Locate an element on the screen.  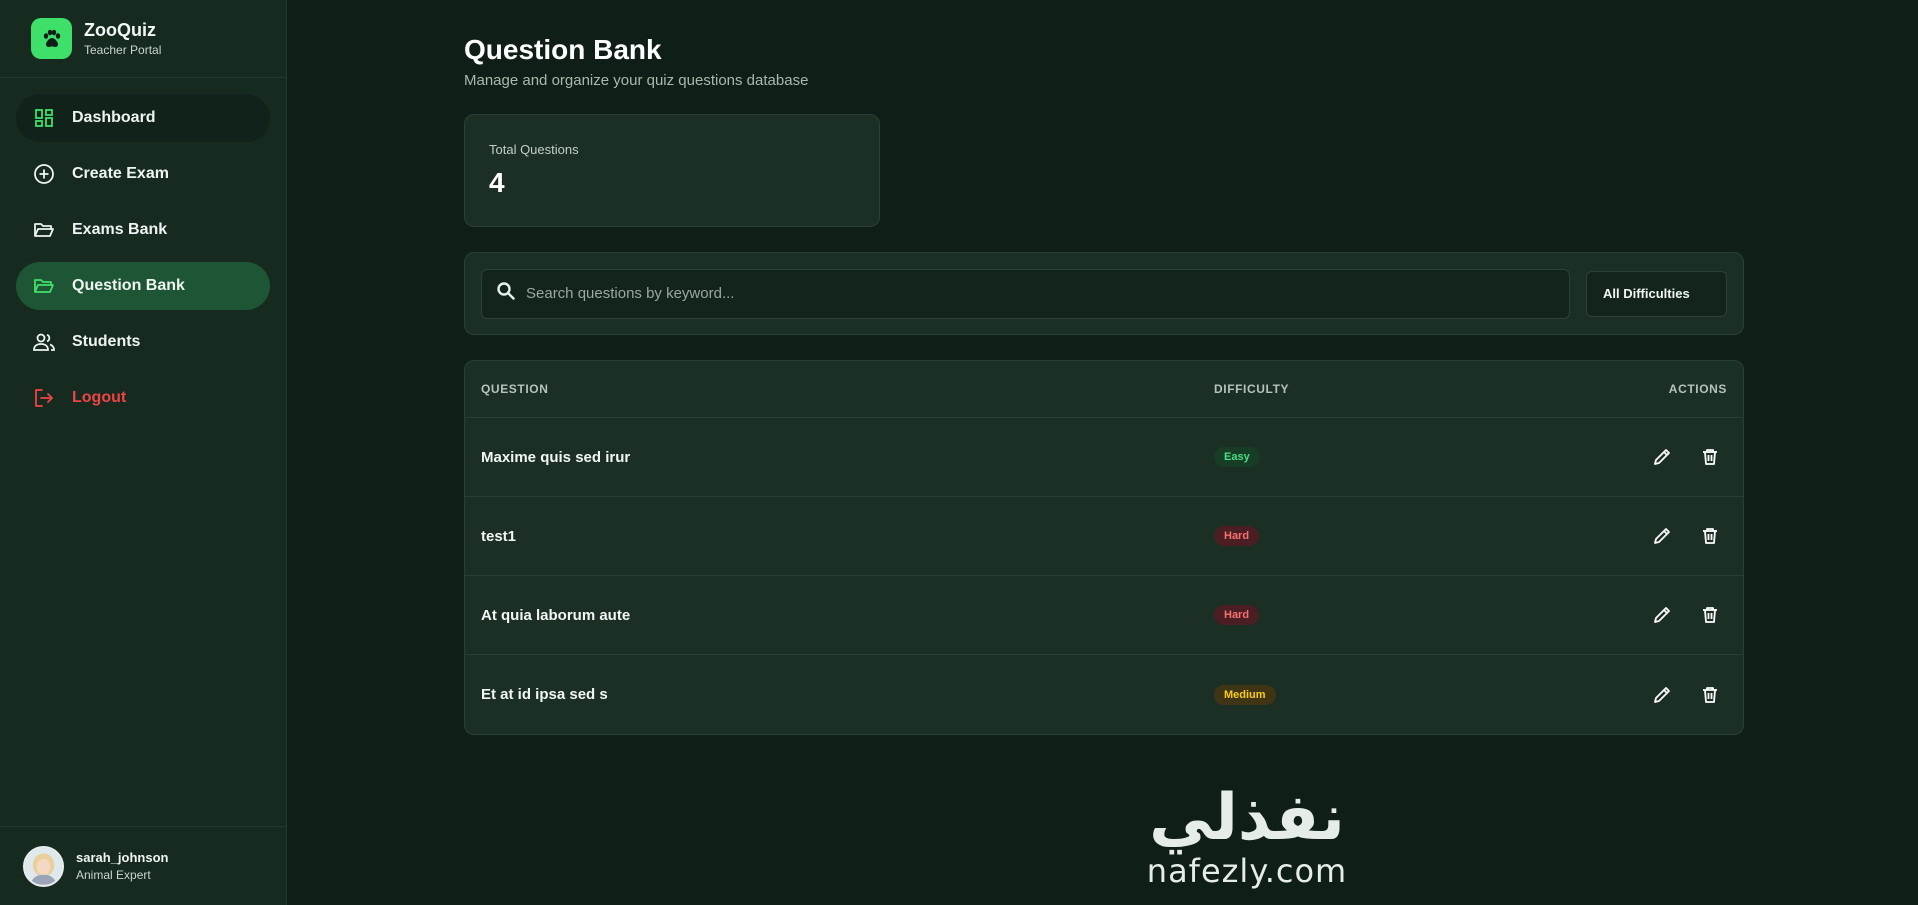
header-actions: ACTIONS is located at coordinates (1697, 389).